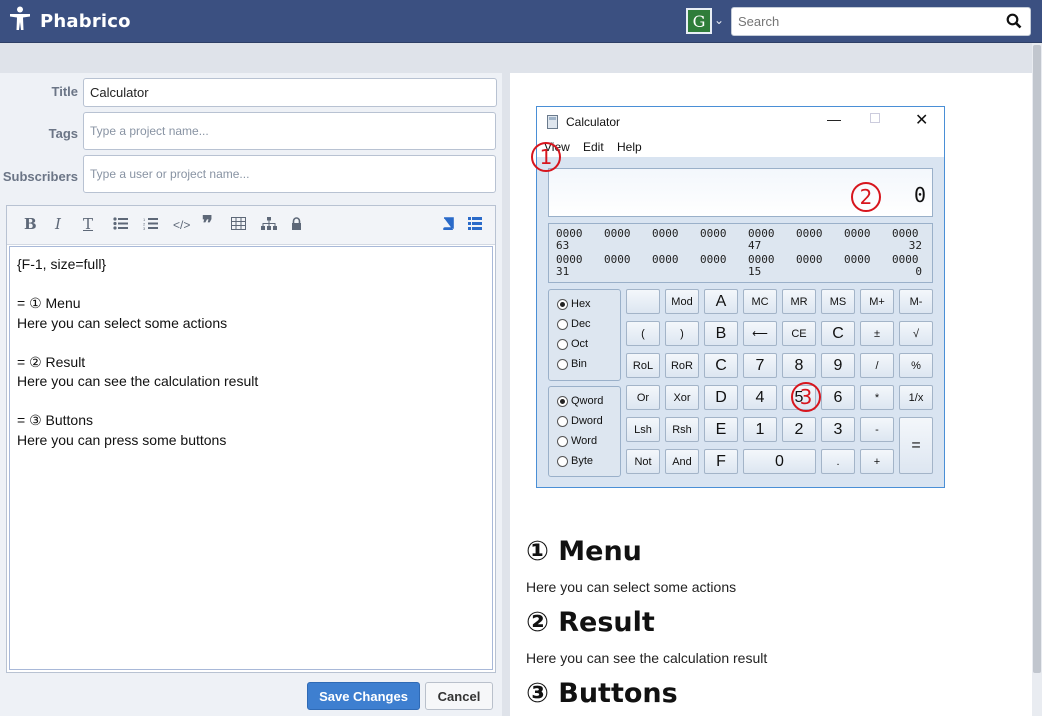  What do you see at coordinates (363, 696) in the screenshot?
I see `save-changes-button: Save Changes` at bounding box center [363, 696].